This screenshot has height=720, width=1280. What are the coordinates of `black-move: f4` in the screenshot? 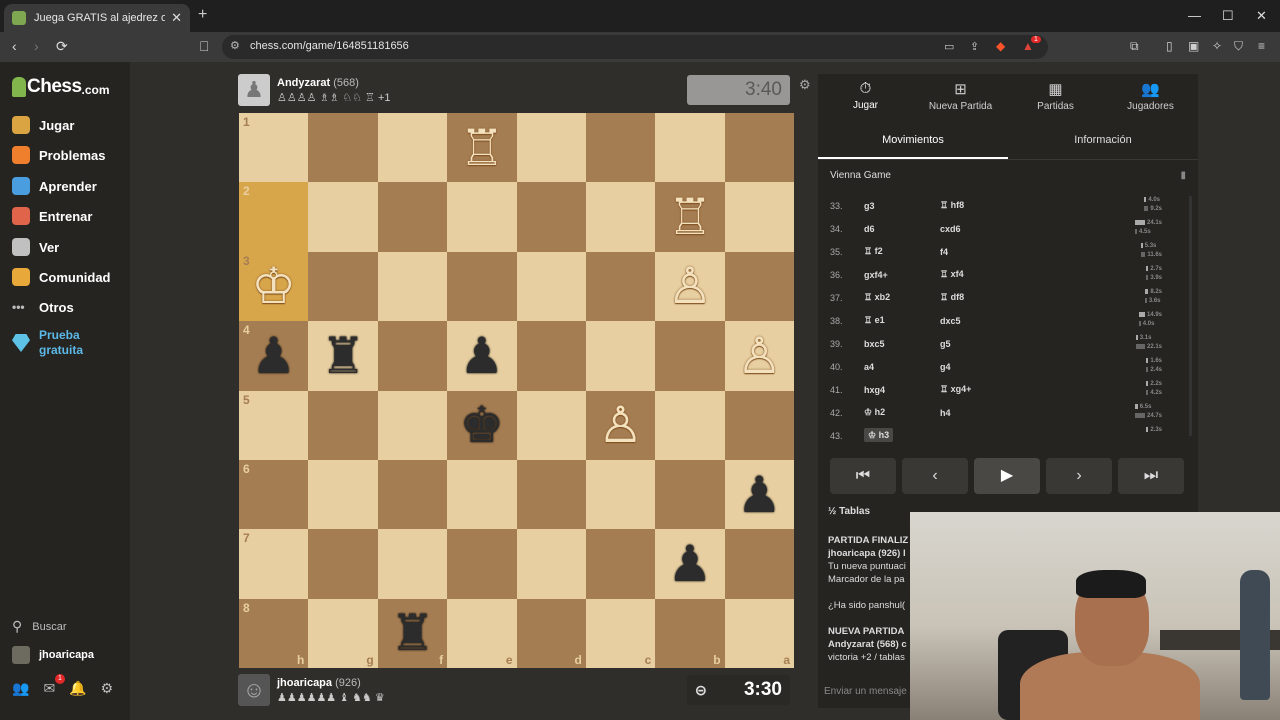 It's located at (1004, 252).